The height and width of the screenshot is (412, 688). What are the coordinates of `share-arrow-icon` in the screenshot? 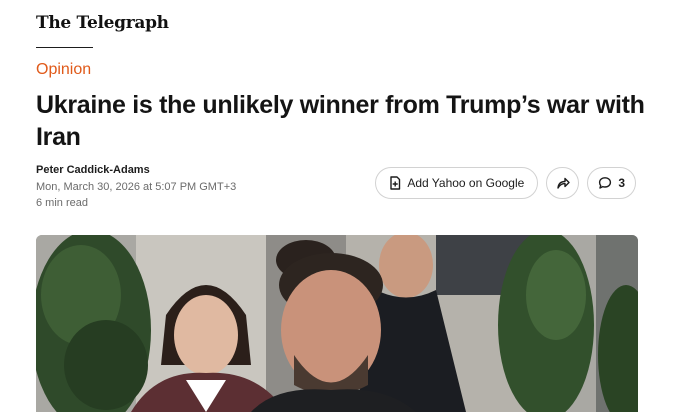 It's located at (563, 183).